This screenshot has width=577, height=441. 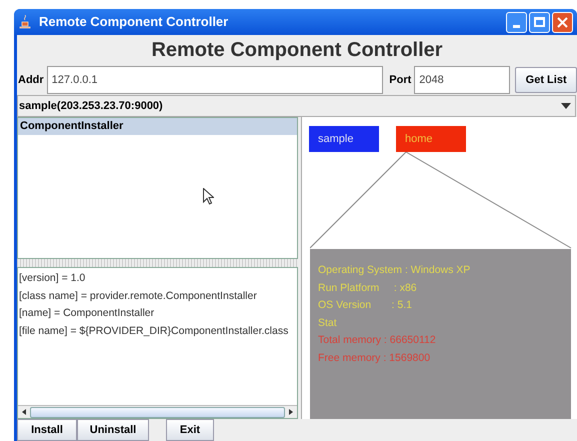 I want to click on info-line: Run Platform : x86, so click(x=367, y=288).